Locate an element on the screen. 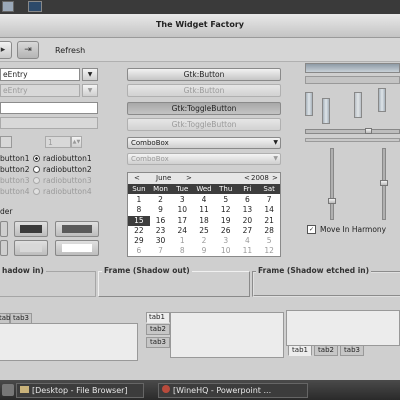 This screenshot has width=400, height=400. radio-label-2: radiobutton2 is located at coordinates (67, 169).